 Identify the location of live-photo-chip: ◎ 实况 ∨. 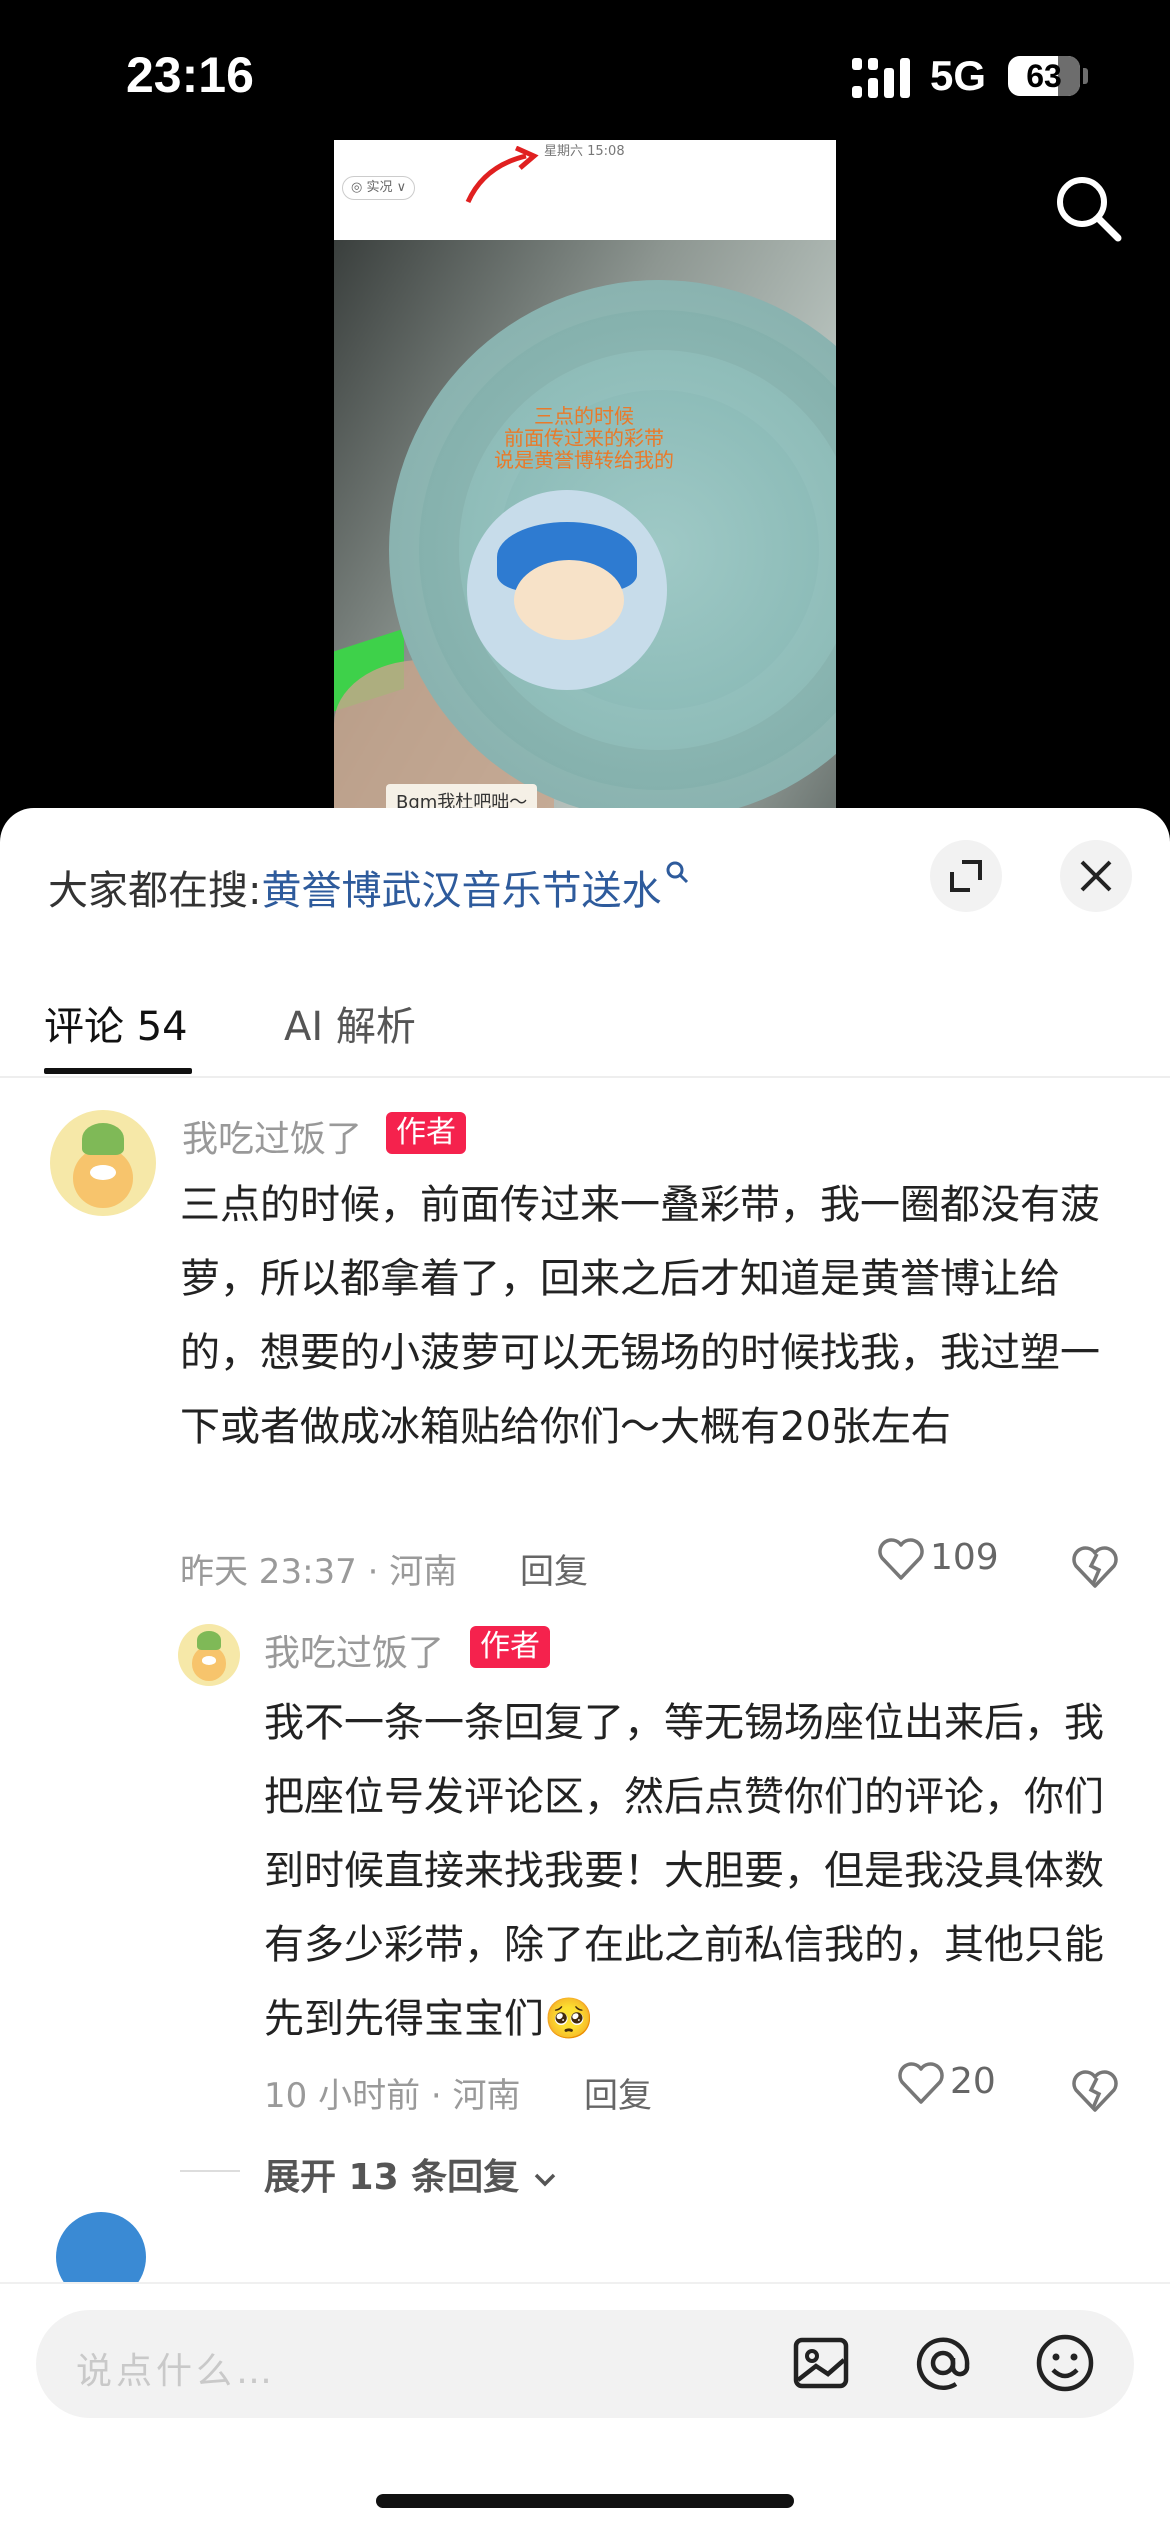
(379, 188).